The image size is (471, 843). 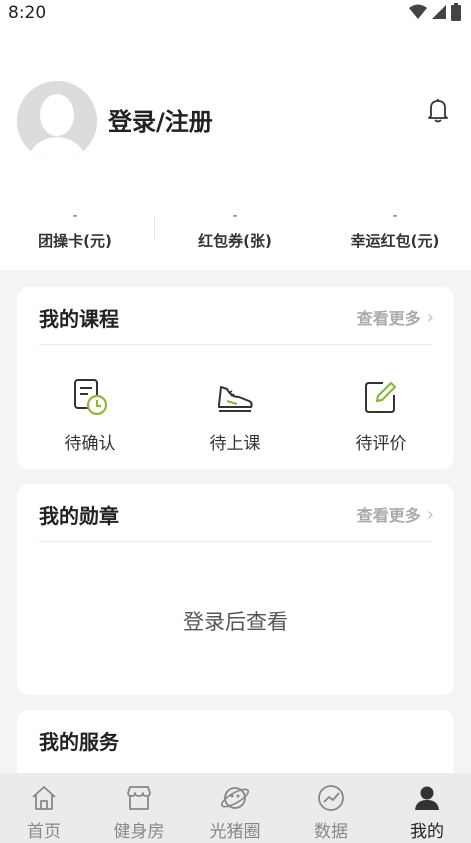 What do you see at coordinates (235, 14) in the screenshot?
I see `status-bar: 8:20` at bounding box center [235, 14].